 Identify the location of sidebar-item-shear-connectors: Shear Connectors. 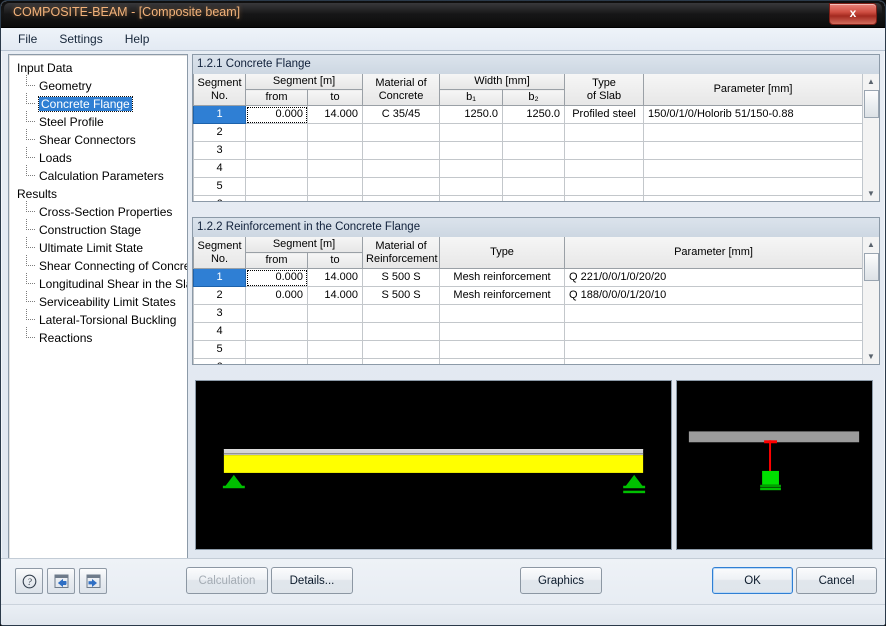
(106, 139).